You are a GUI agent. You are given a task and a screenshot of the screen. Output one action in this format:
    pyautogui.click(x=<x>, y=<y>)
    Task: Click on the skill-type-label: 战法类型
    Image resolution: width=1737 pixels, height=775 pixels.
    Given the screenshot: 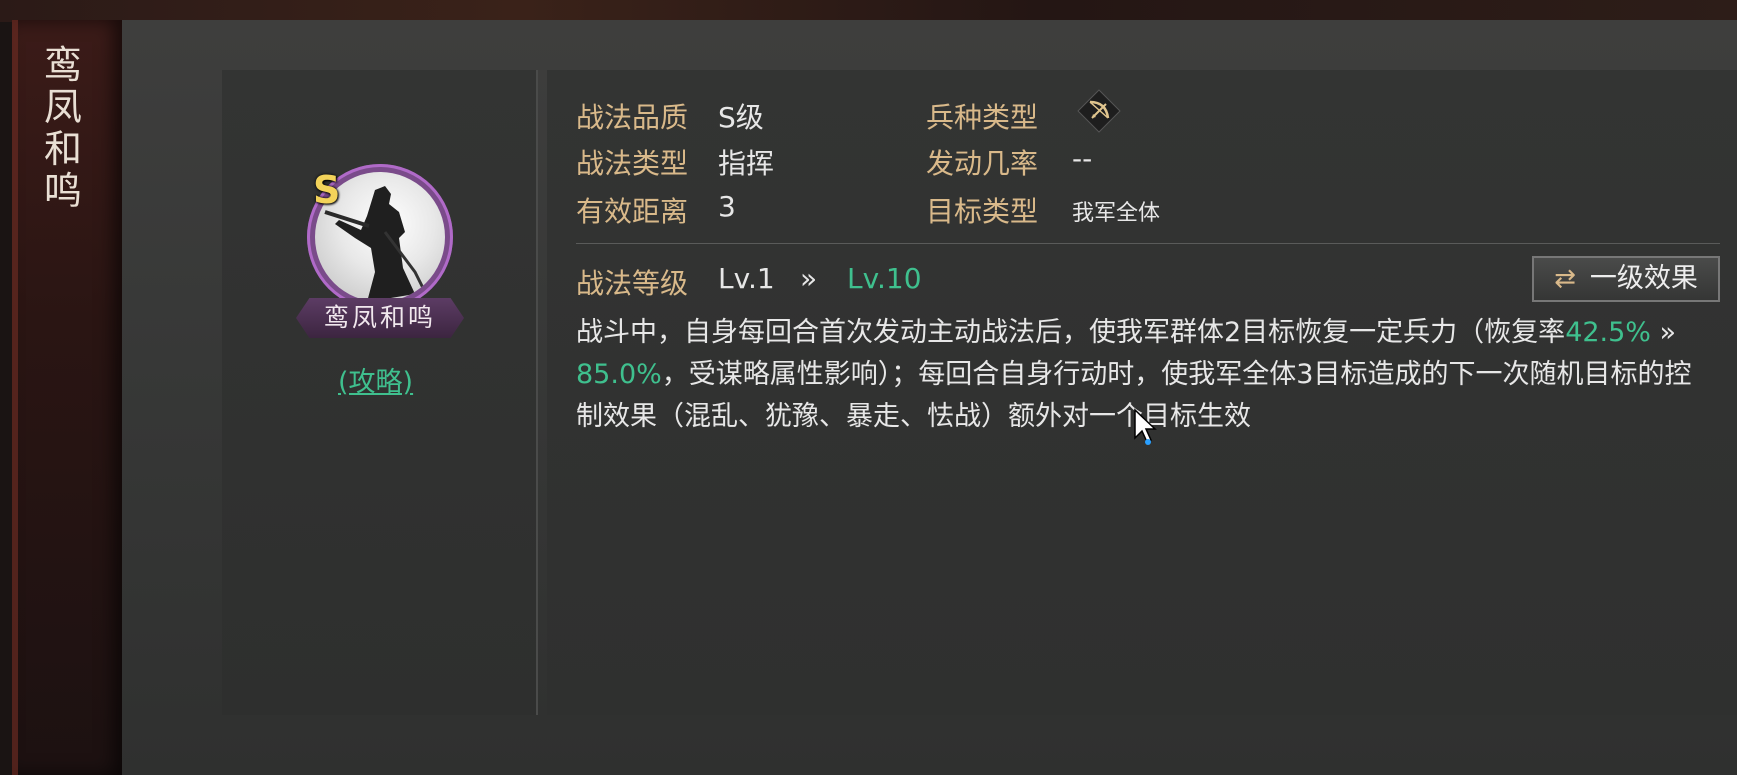 What is the action you would take?
    pyautogui.click(x=632, y=163)
    